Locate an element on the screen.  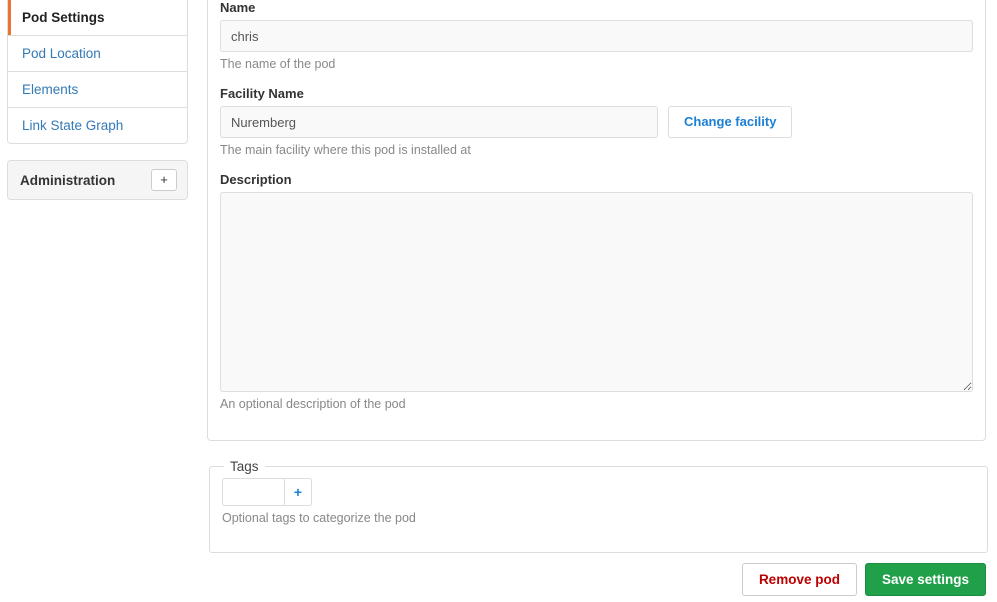
facility-input is located at coordinates (439, 122).